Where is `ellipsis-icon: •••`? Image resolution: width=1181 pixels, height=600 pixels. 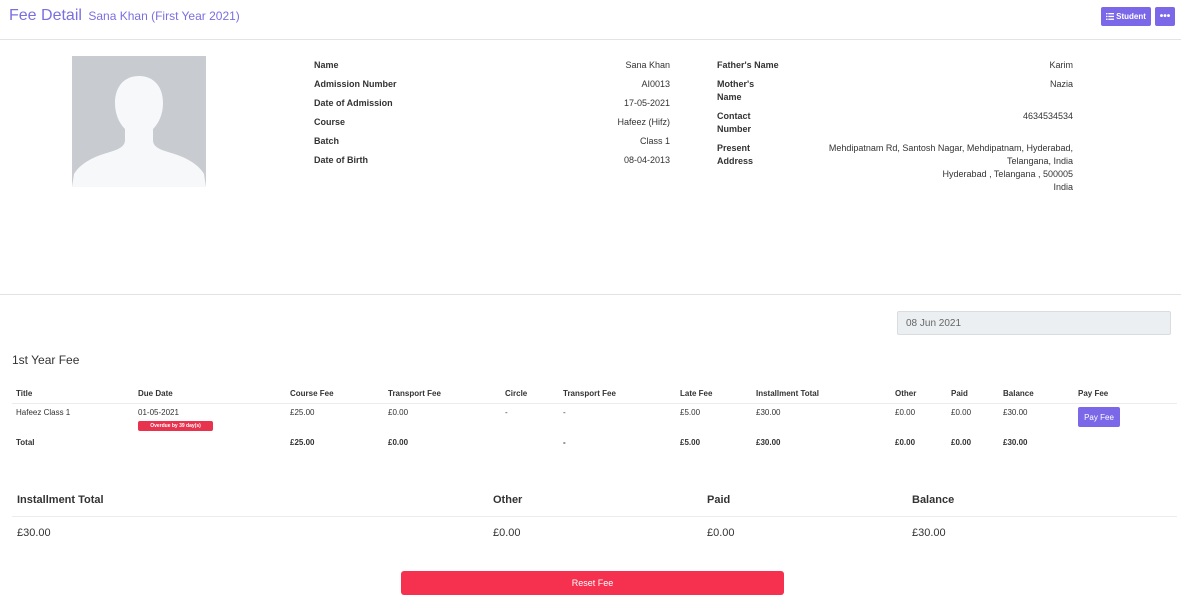
ellipsis-icon: ••• is located at coordinates (1165, 16).